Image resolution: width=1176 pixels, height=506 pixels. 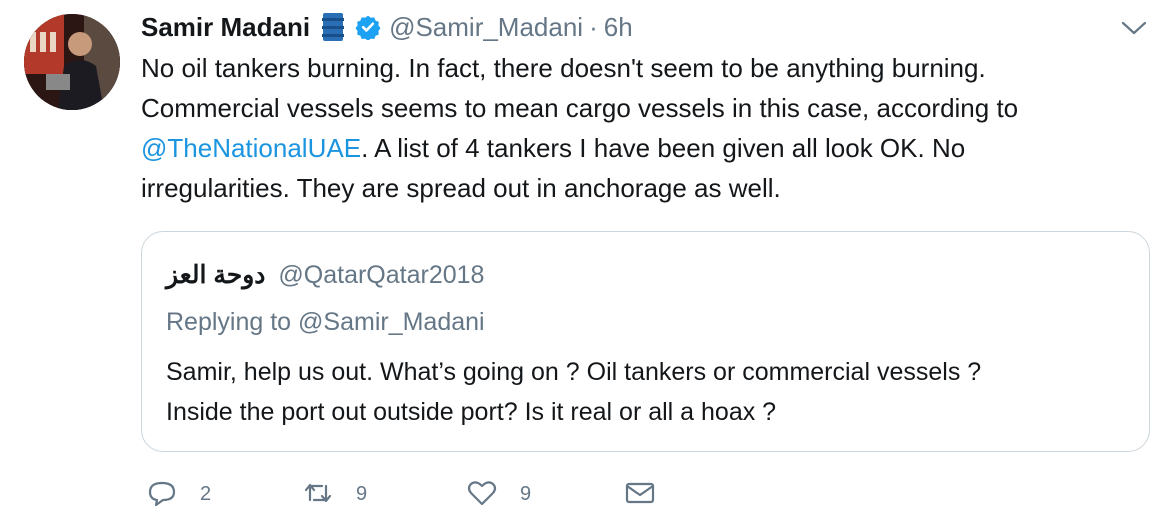 I want to click on like-count: 9, so click(x=526, y=494).